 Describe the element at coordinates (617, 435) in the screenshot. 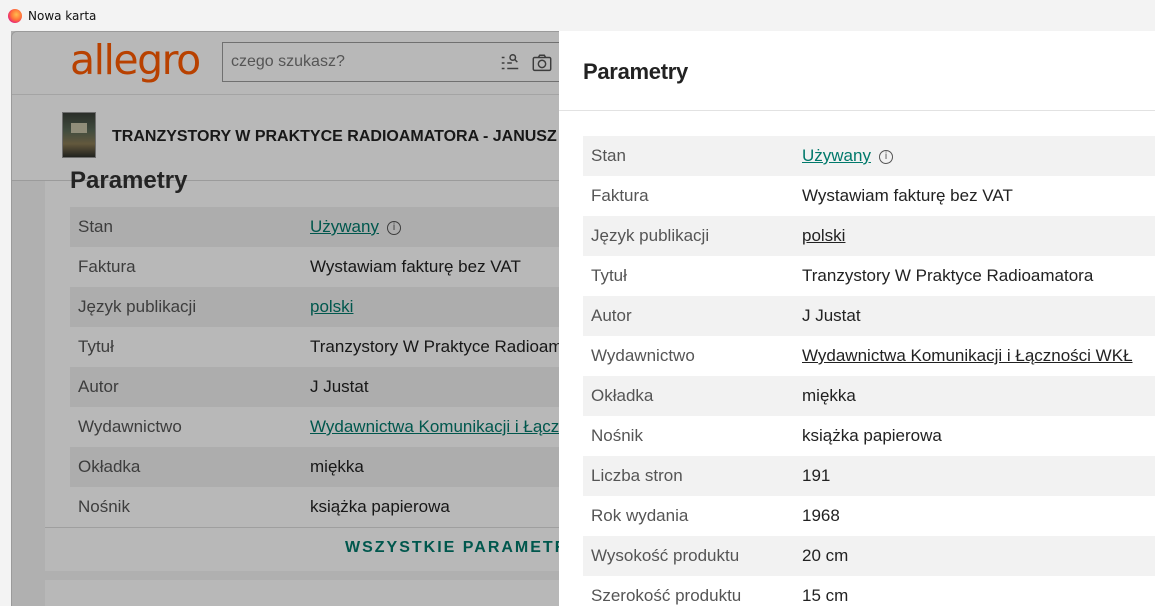

I see `param-label: Nośnik` at that location.